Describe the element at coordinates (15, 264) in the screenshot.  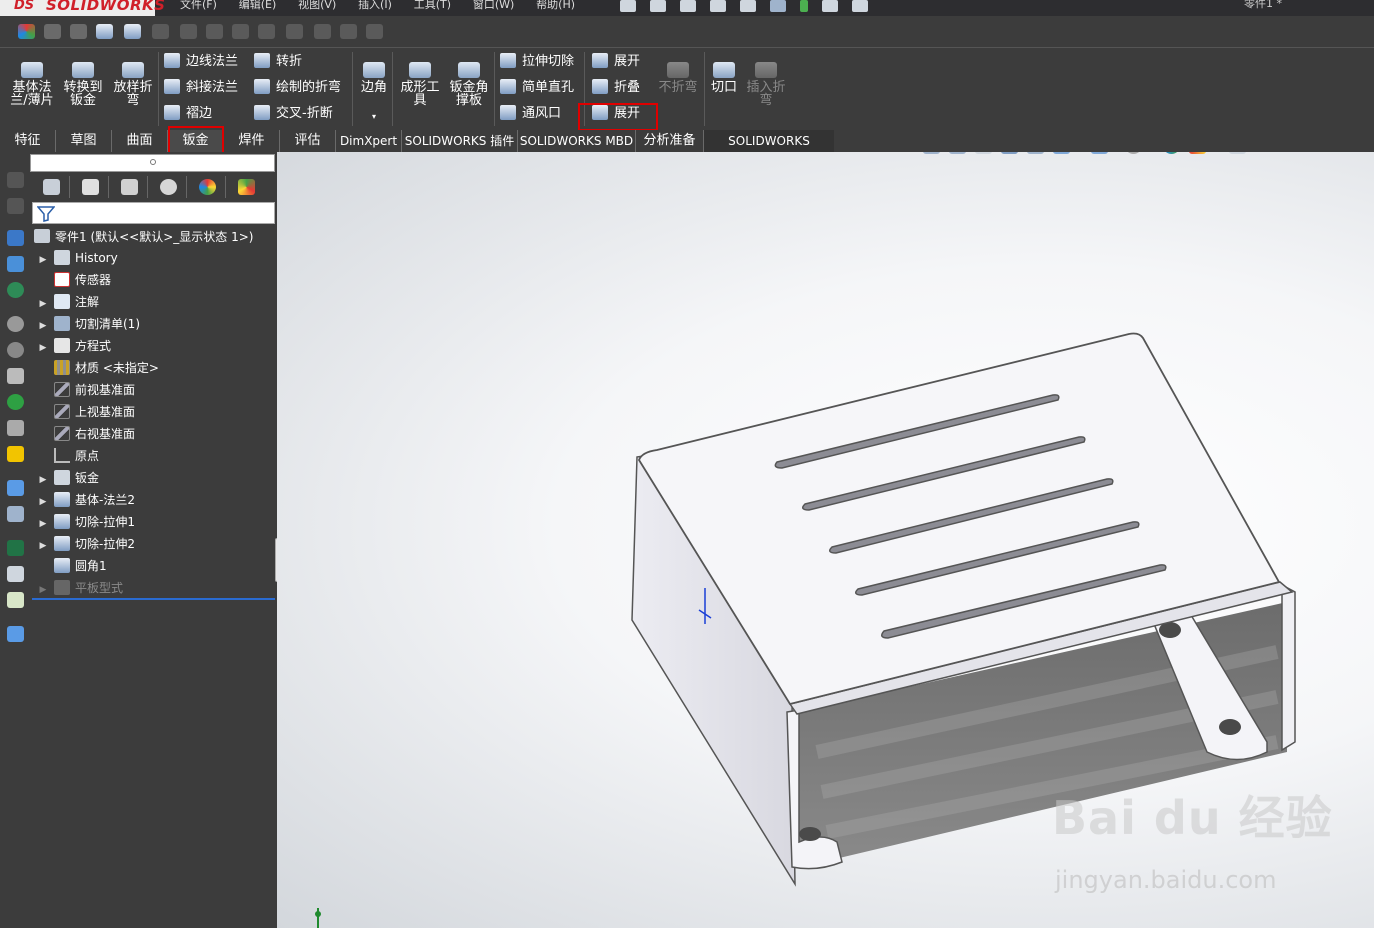
I see `tree-icon` at that location.